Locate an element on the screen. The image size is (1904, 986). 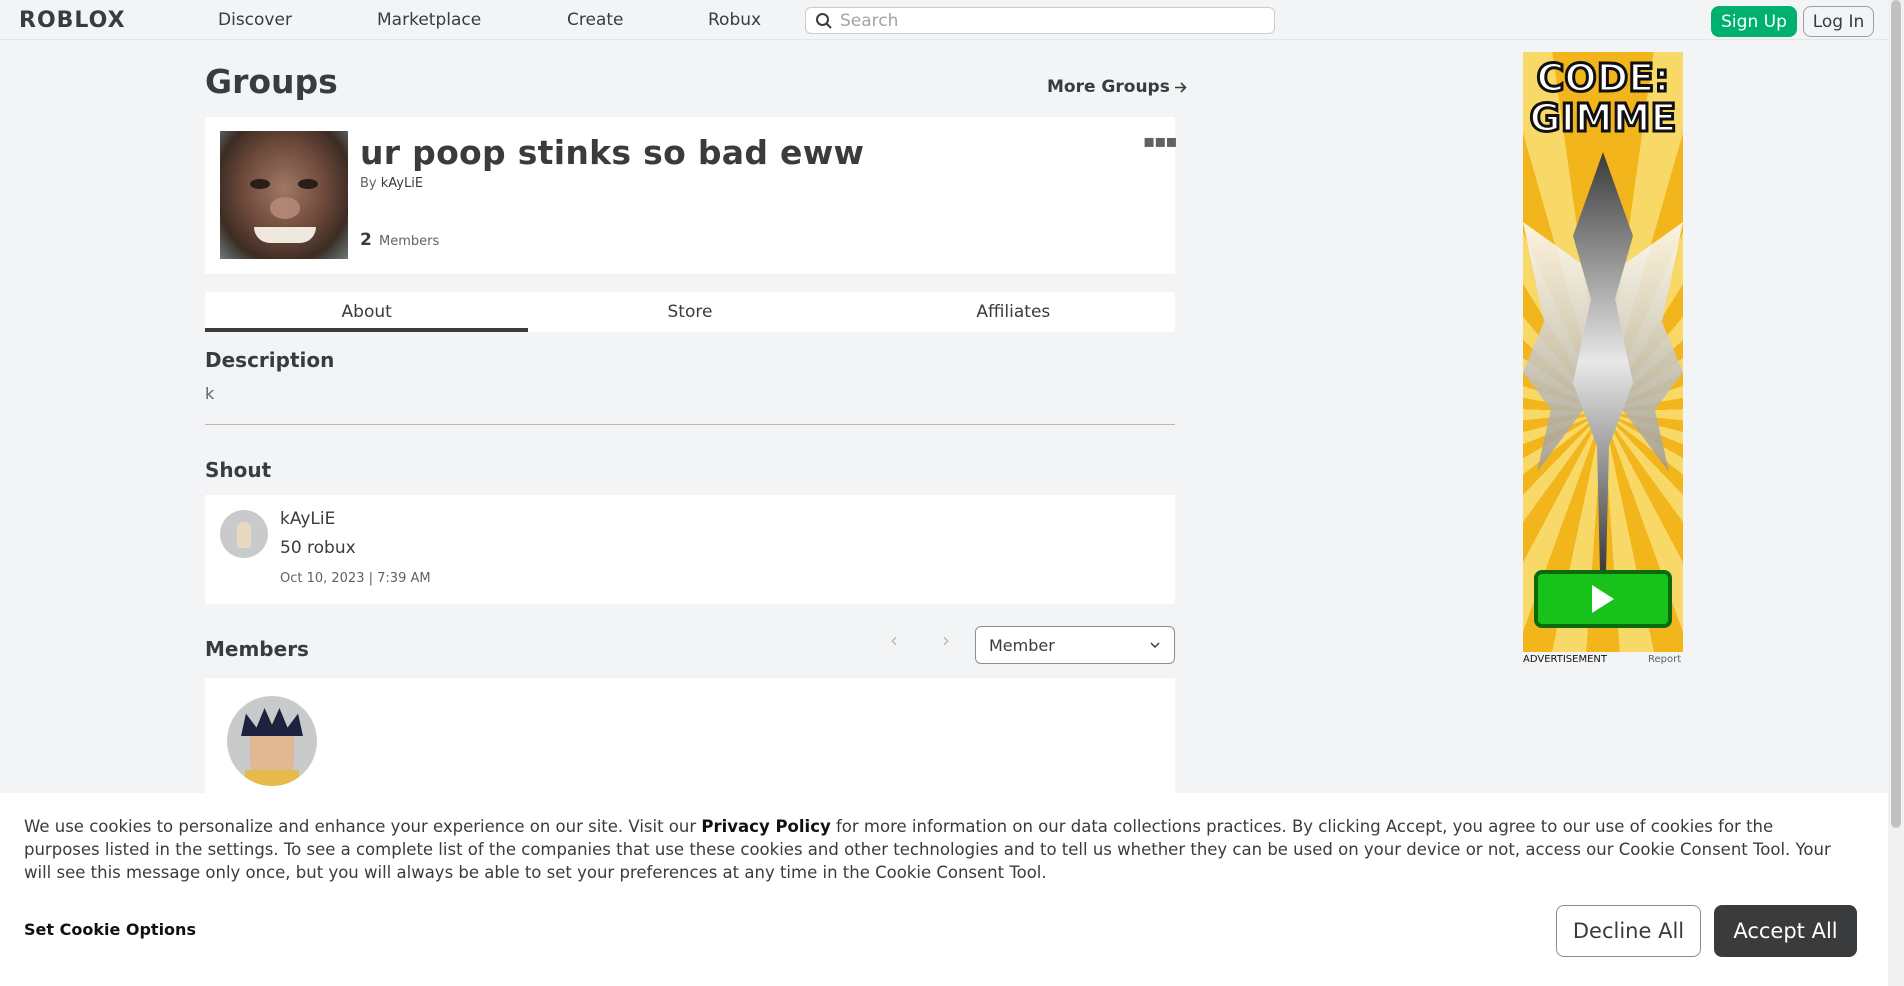
member-count-label: Members is located at coordinates (409, 241).